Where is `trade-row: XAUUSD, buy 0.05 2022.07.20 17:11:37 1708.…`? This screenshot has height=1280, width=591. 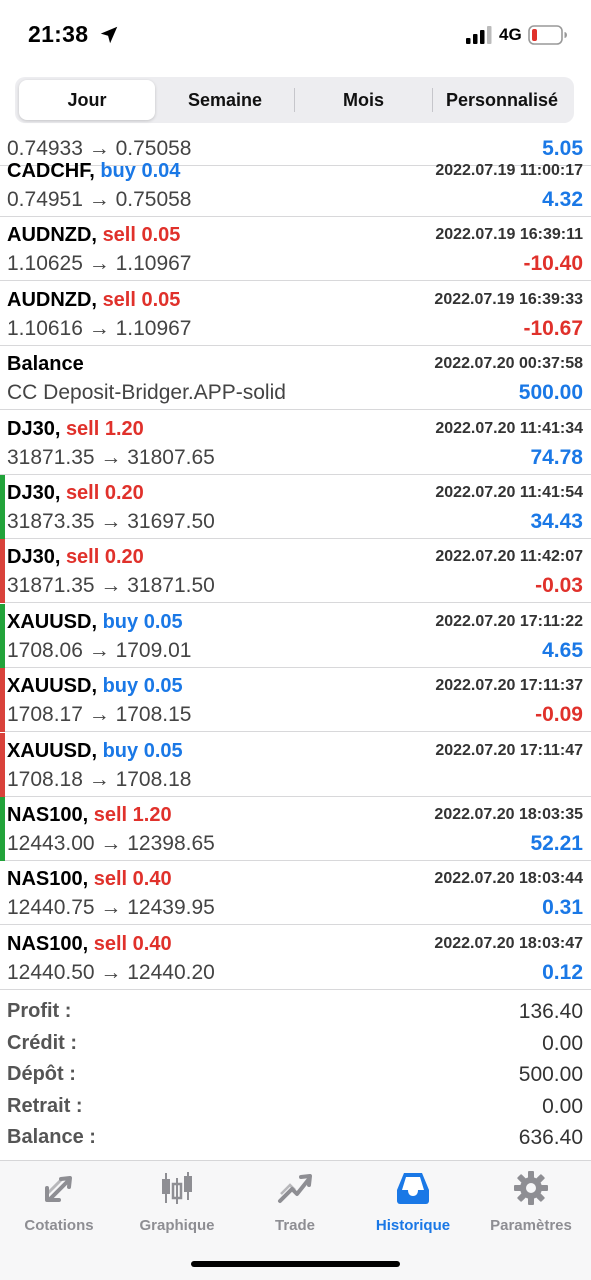
trade-row: XAUUSD, buy 0.05 2022.07.20 17:11:37 1708.… is located at coordinates (295, 700).